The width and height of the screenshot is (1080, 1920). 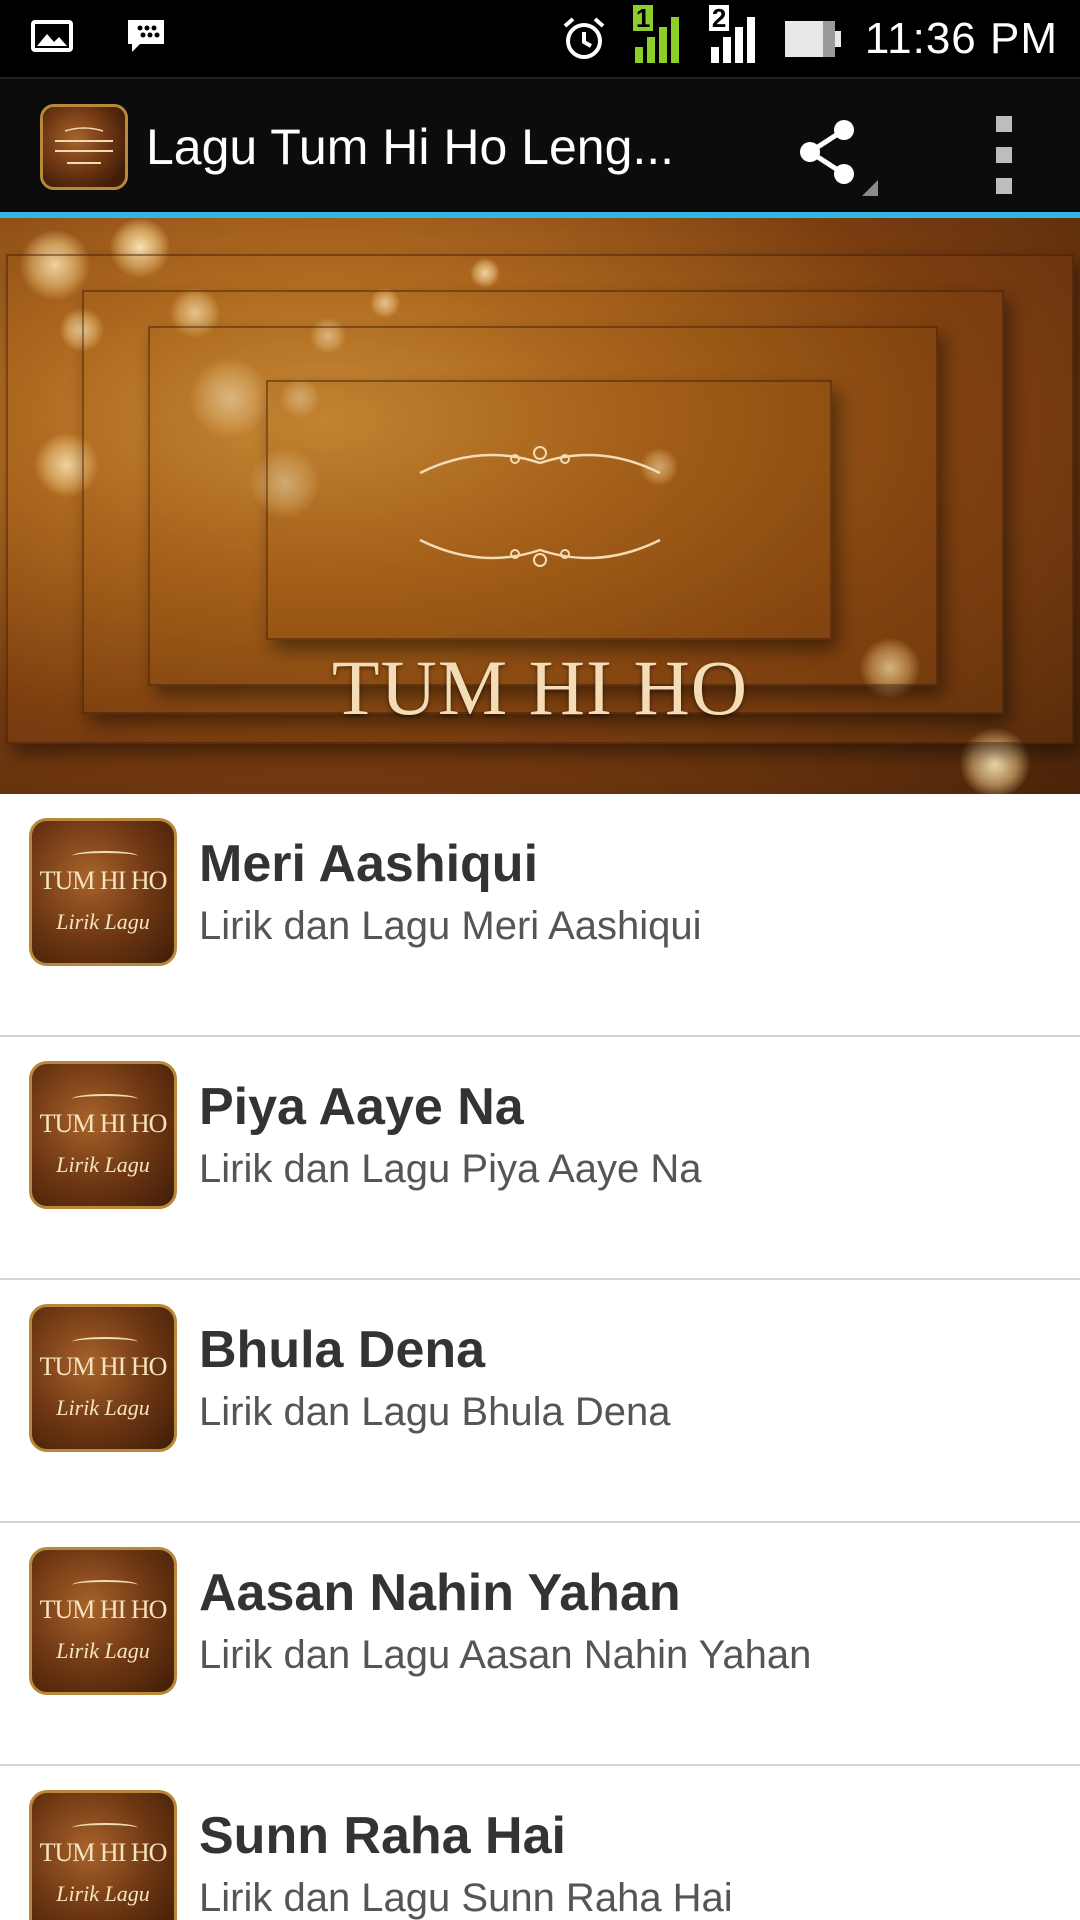 I want to click on share-icon, so click(x=839, y=158).